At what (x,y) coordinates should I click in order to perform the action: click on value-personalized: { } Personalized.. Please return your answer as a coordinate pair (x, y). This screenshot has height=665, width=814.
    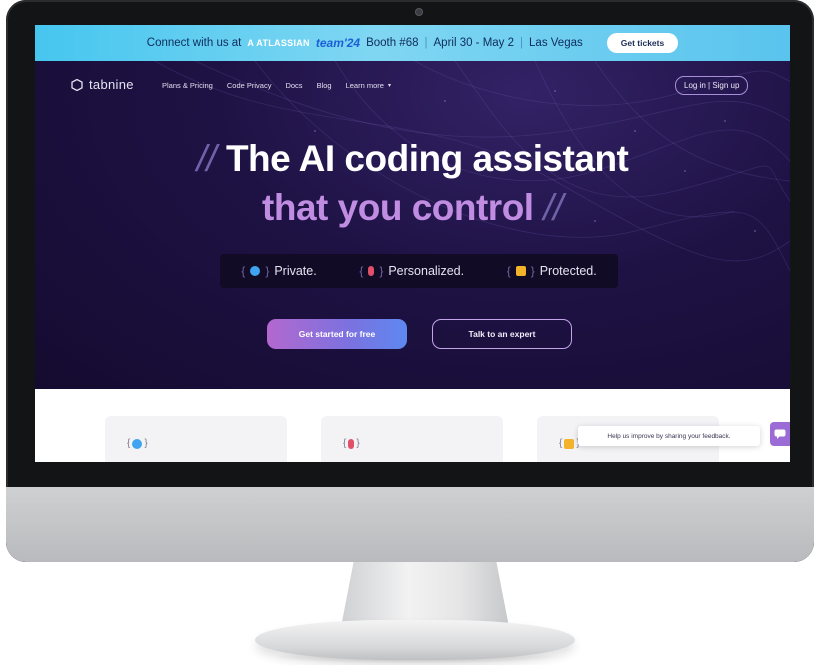
    Looking at the image, I should click on (411, 271).